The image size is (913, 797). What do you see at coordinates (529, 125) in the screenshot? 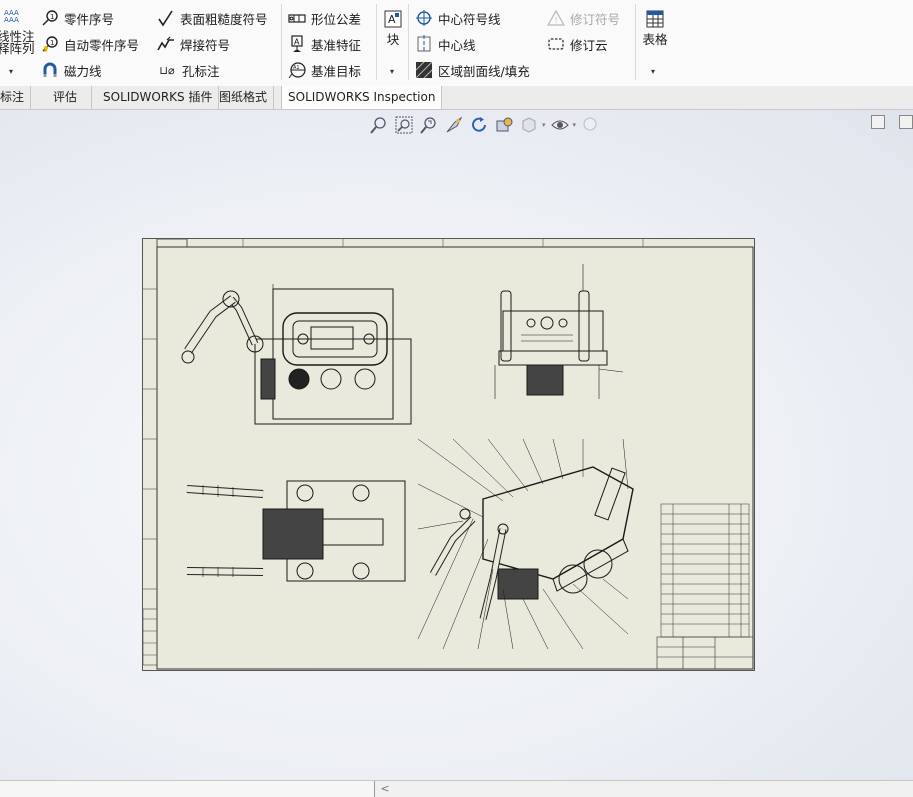
I see `hide-show-items-icon` at bounding box center [529, 125].